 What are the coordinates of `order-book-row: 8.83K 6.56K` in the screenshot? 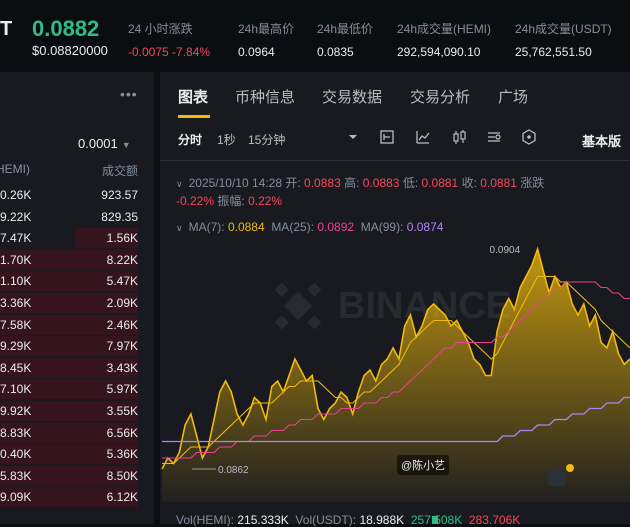 It's located at (77, 433).